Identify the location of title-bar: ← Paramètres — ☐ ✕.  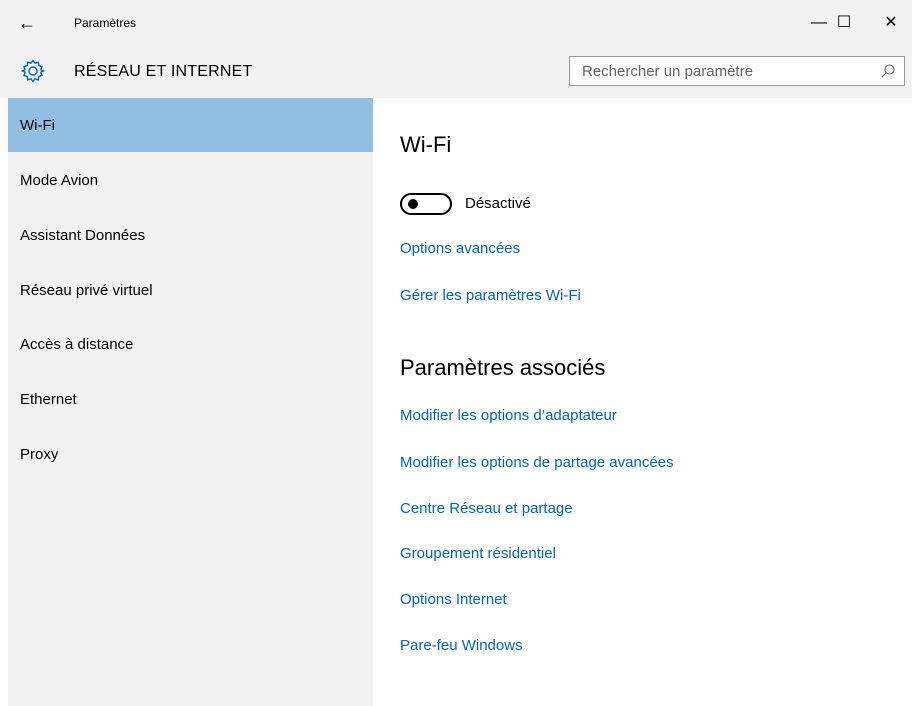
(456, 24).